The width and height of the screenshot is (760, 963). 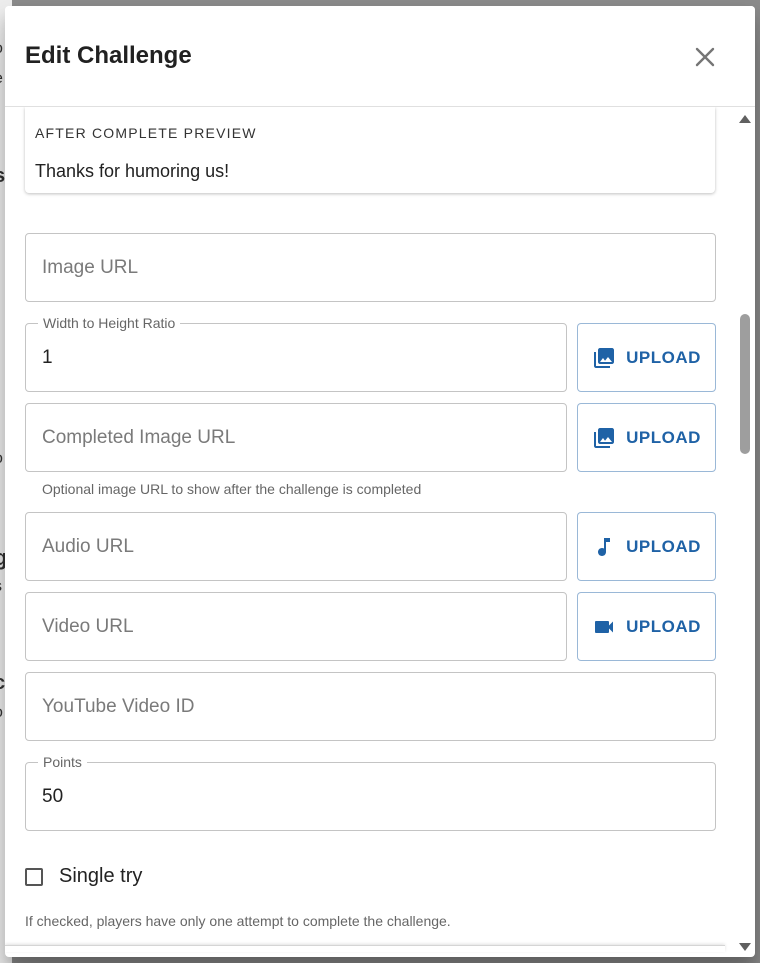 I want to click on upload-completed-image-button: UPLOAD, so click(x=646, y=437).